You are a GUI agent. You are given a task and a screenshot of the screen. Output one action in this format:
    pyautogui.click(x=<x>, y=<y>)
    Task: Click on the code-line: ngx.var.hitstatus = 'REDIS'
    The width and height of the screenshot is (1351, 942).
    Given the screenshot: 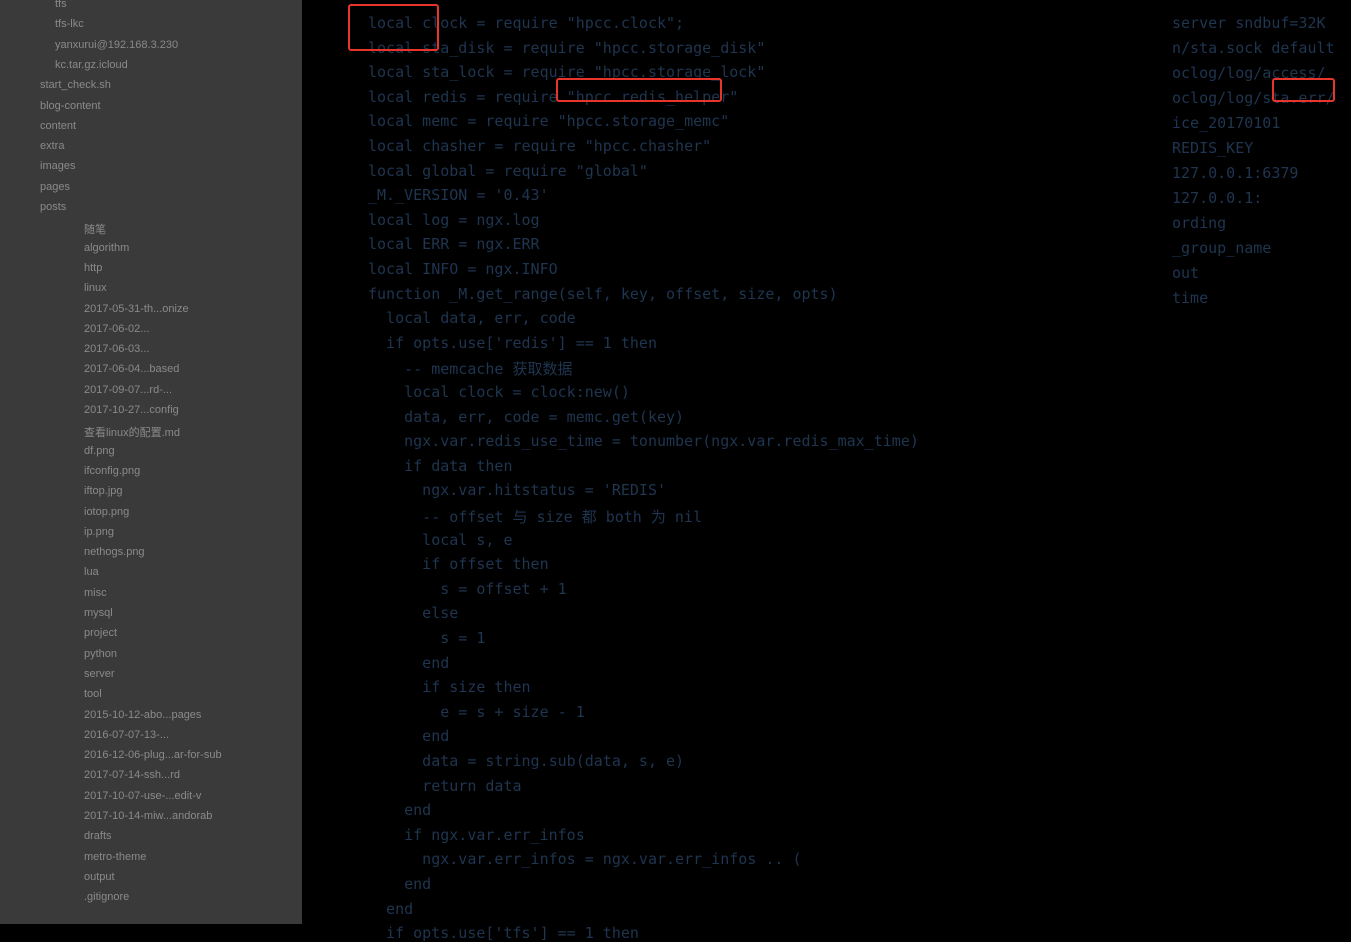 What is the action you would take?
    pyautogui.click(x=517, y=490)
    